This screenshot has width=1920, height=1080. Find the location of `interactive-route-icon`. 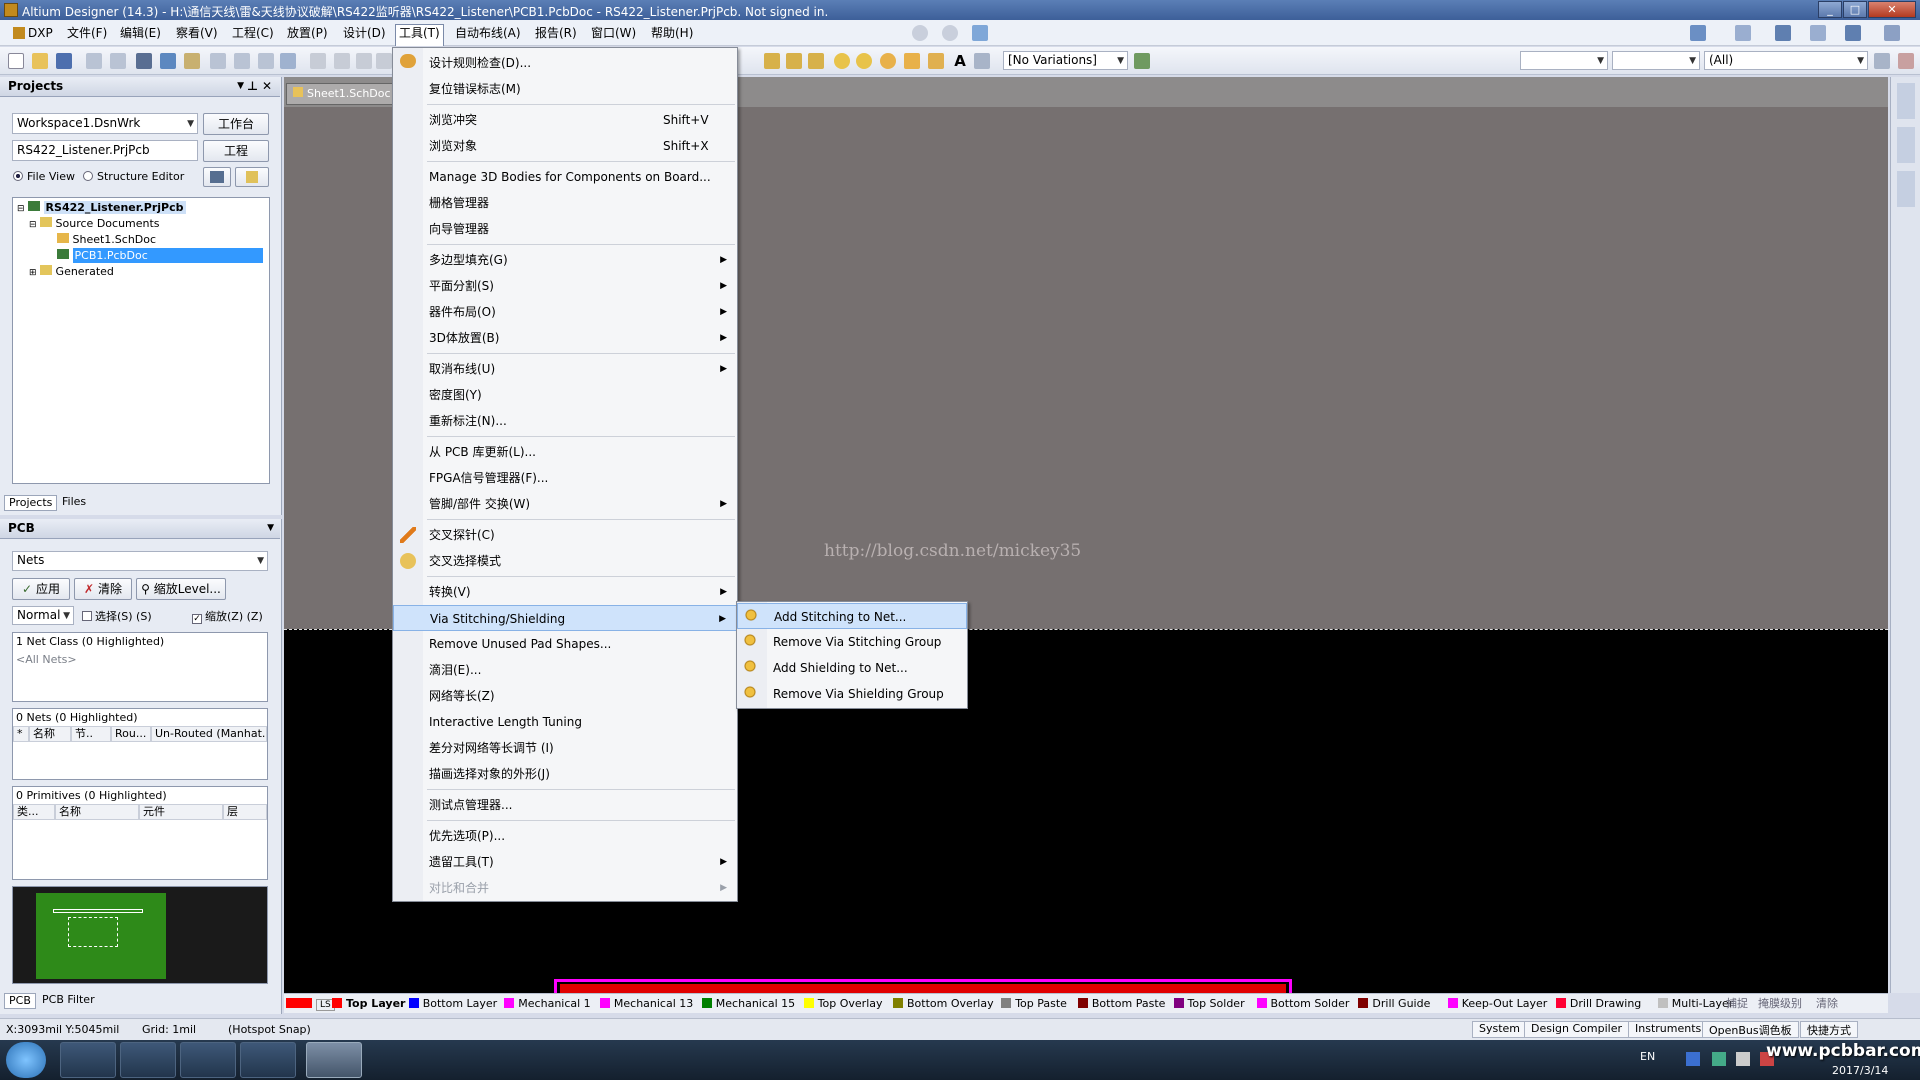

interactive-route-icon is located at coordinates (772, 61).